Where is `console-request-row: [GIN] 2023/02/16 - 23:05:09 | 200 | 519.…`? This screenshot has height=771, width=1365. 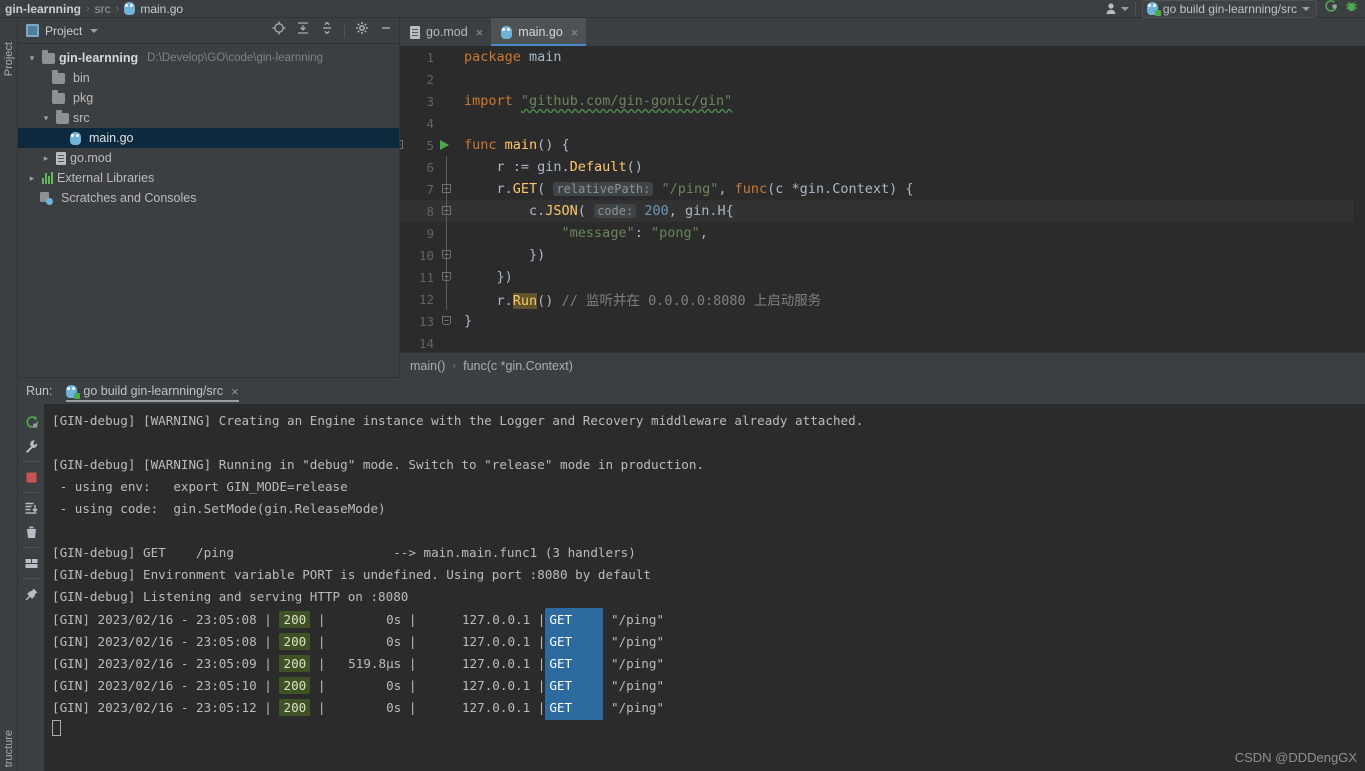 console-request-row: [GIN] 2023/02/16 - 23:05:09 | 200 | 519.… is located at coordinates (708, 664).